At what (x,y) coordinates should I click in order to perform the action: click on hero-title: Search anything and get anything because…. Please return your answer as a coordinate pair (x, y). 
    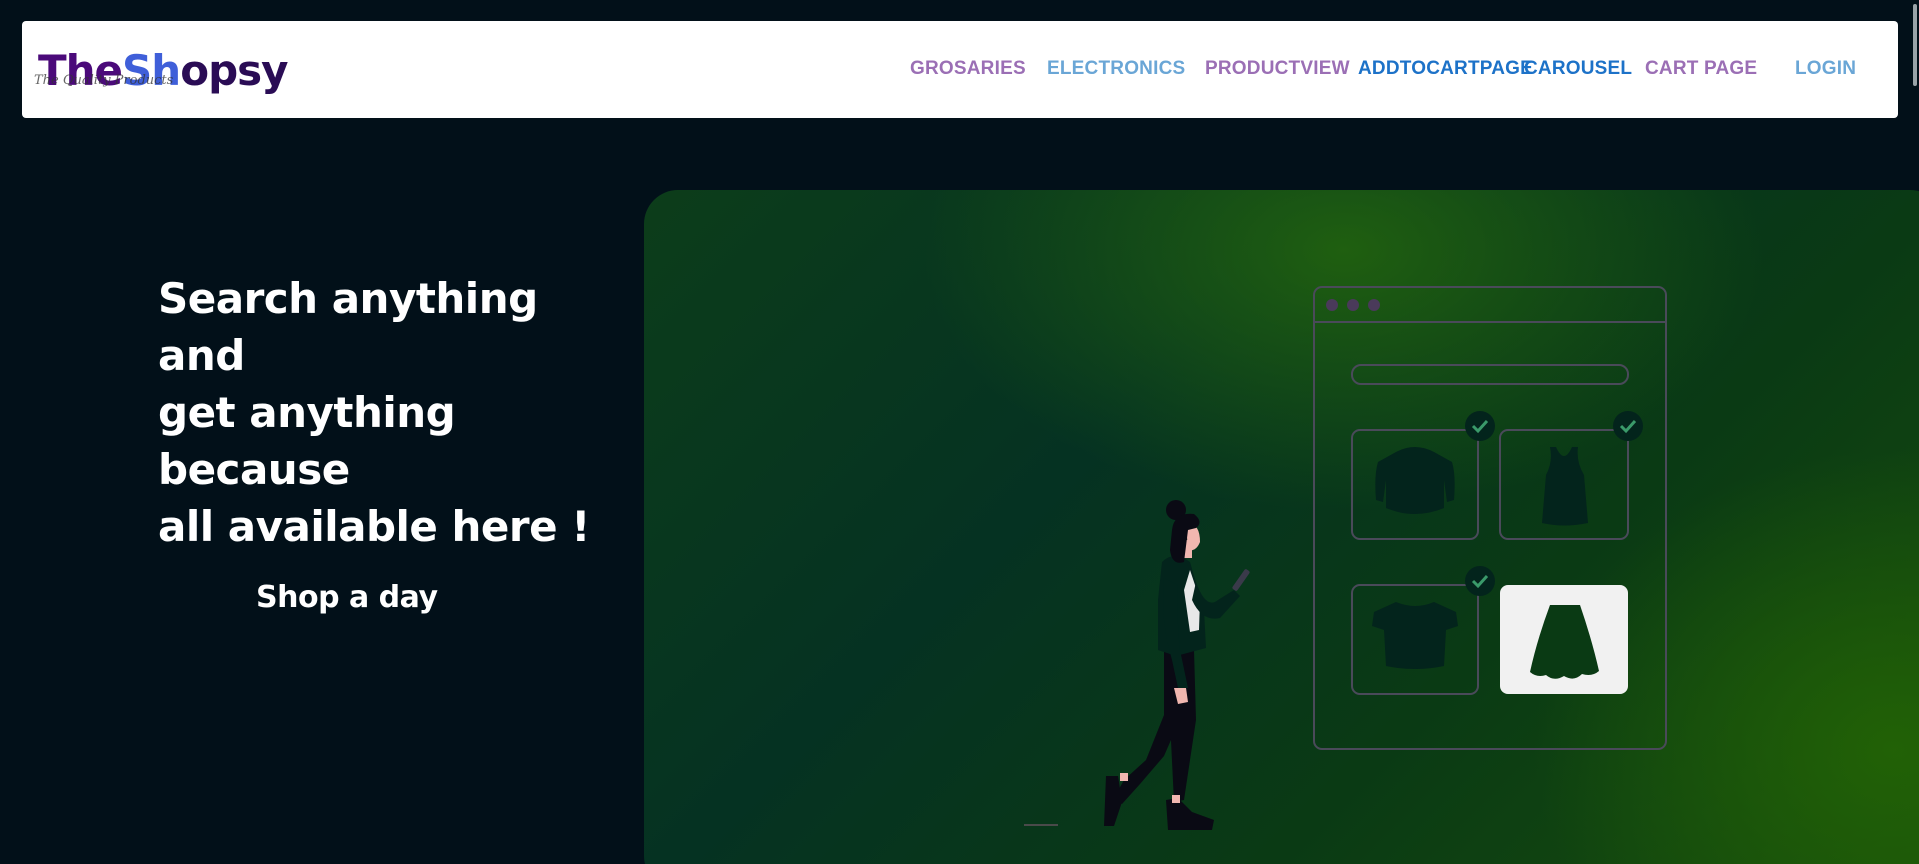
    Looking at the image, I should click on (374, 412).